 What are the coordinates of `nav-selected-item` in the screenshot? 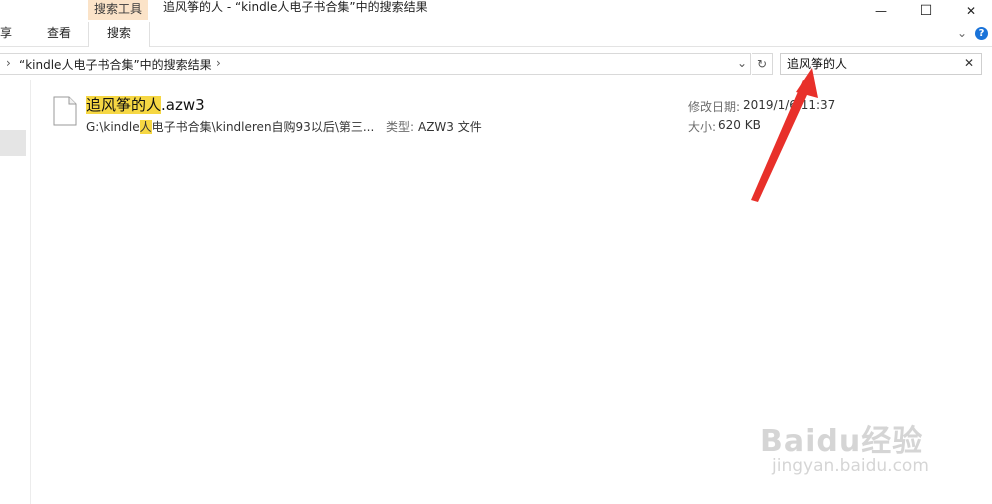 It's located at (13, 143).